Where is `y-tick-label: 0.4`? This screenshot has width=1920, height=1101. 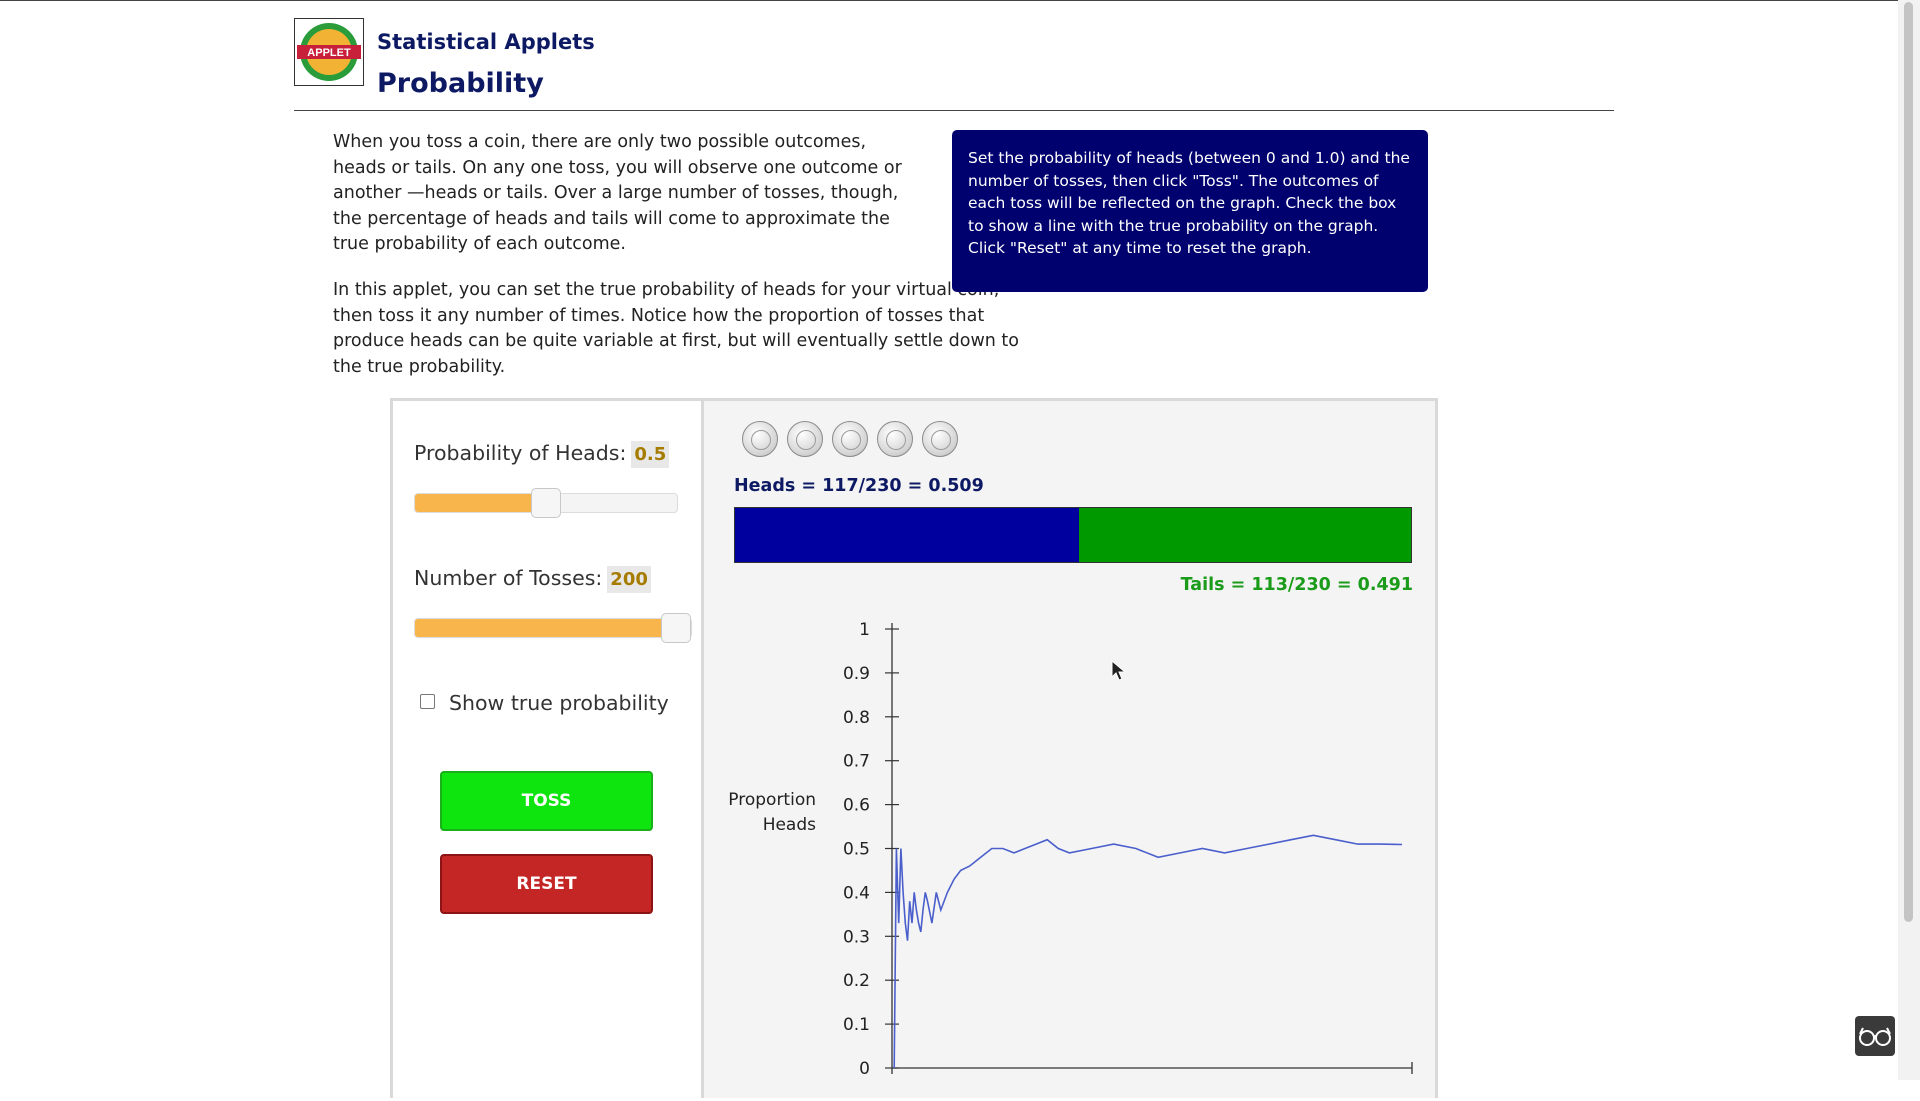
y-tick-label: 0.4 is located at coordinates (856, 893).